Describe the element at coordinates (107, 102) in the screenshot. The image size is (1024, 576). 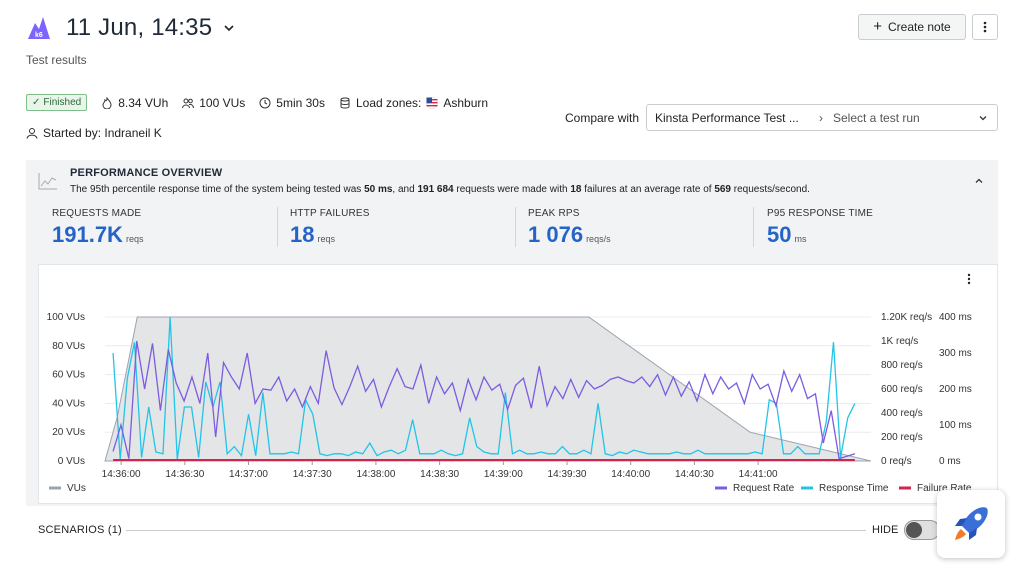
I see `flame-icon` at that location.